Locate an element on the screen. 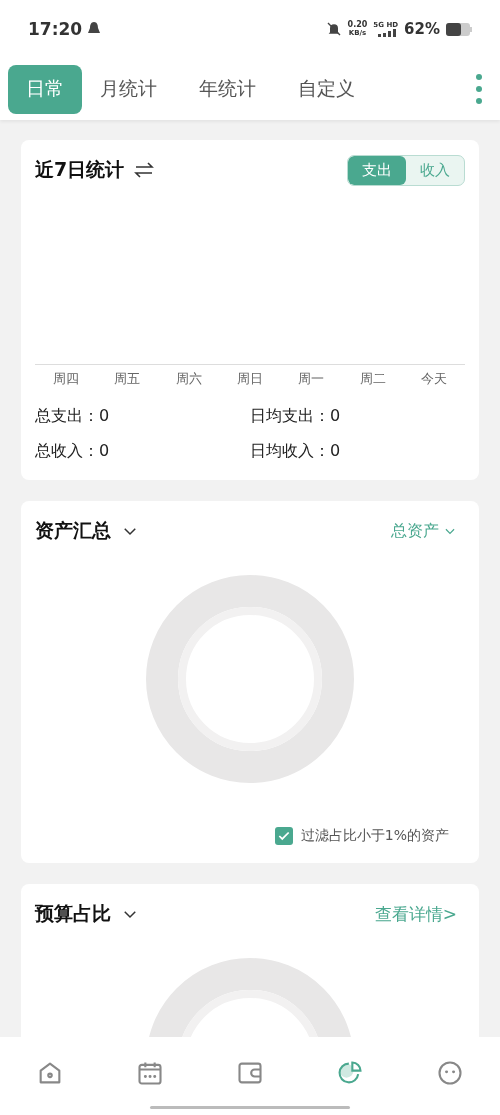 Image resolution: width=500 pixels, height=1115 pixels. stat-text: 总收入：0 is located at coordinates (73, 451).